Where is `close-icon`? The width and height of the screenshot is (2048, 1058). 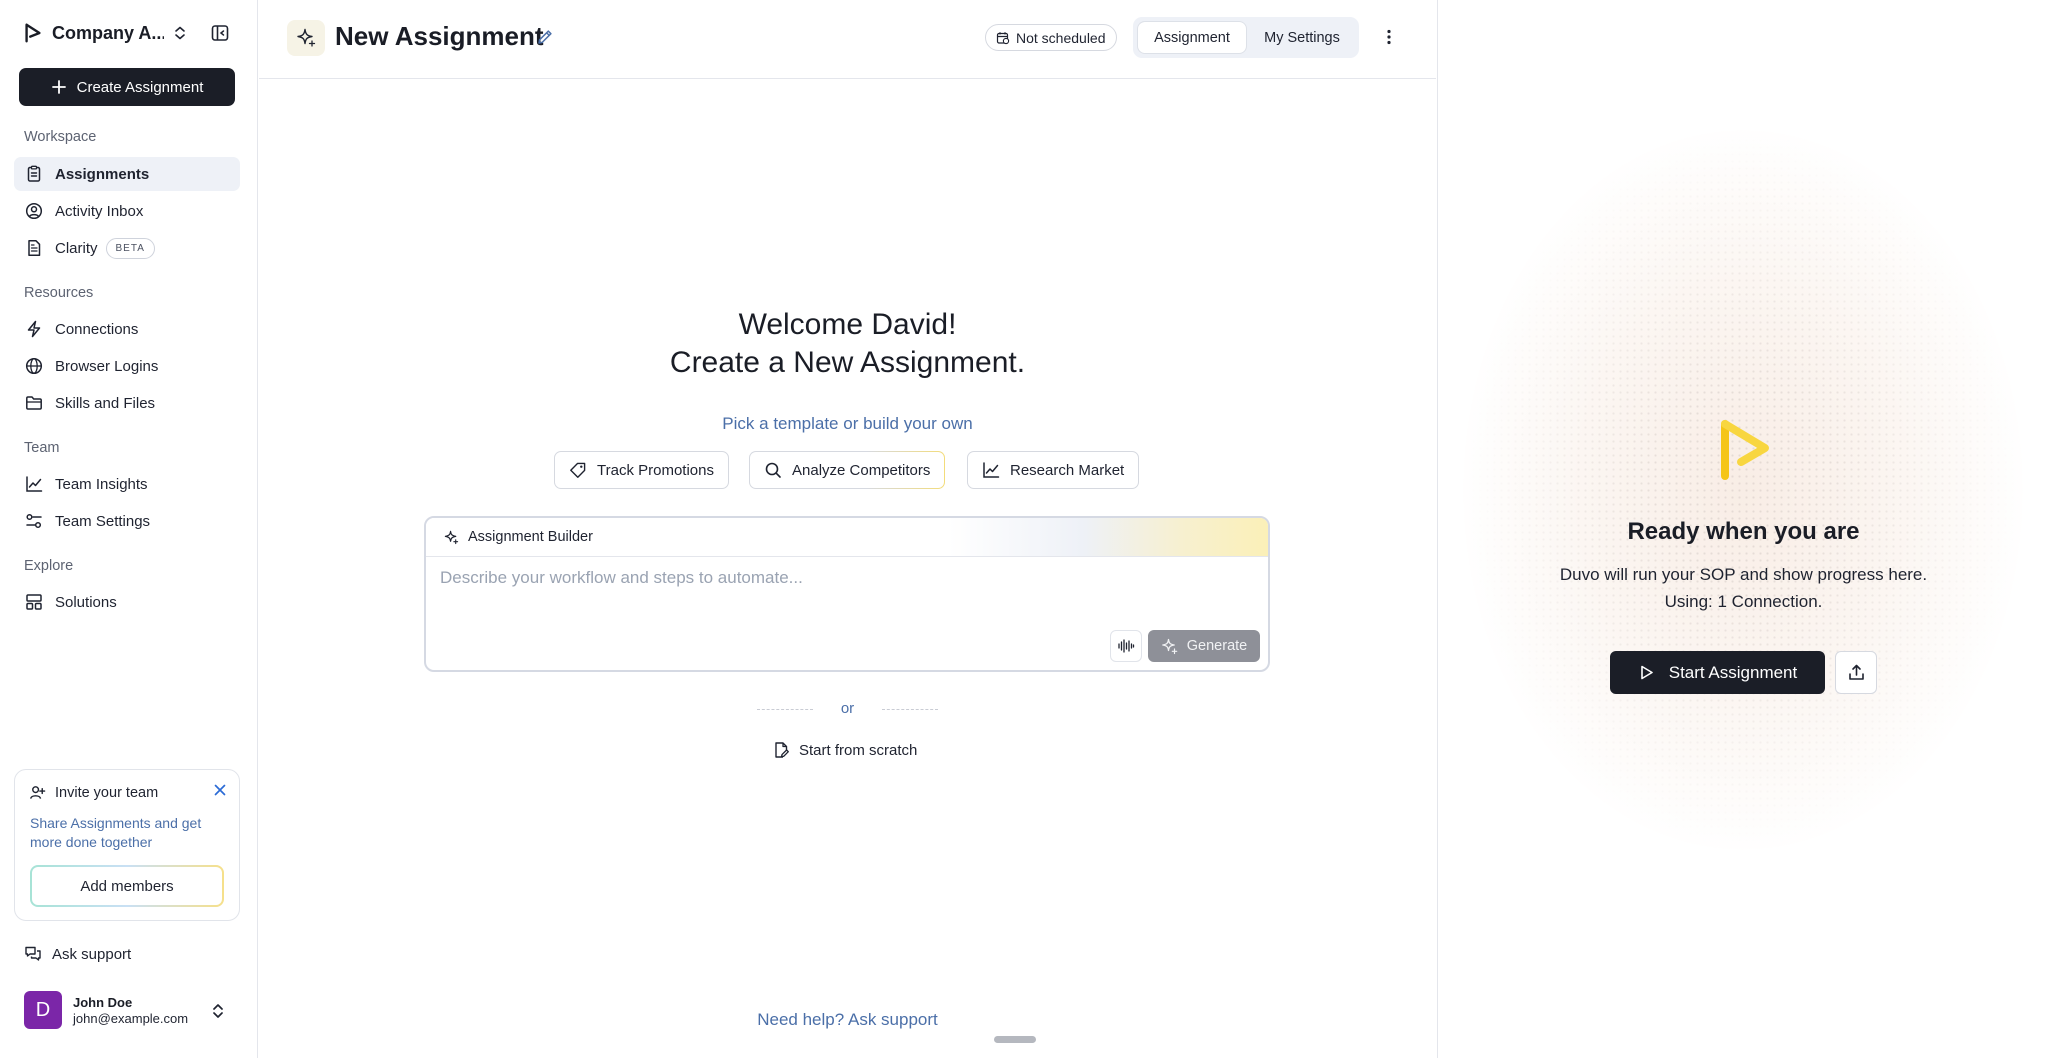
close-icon is located at coordinates (220, 790).